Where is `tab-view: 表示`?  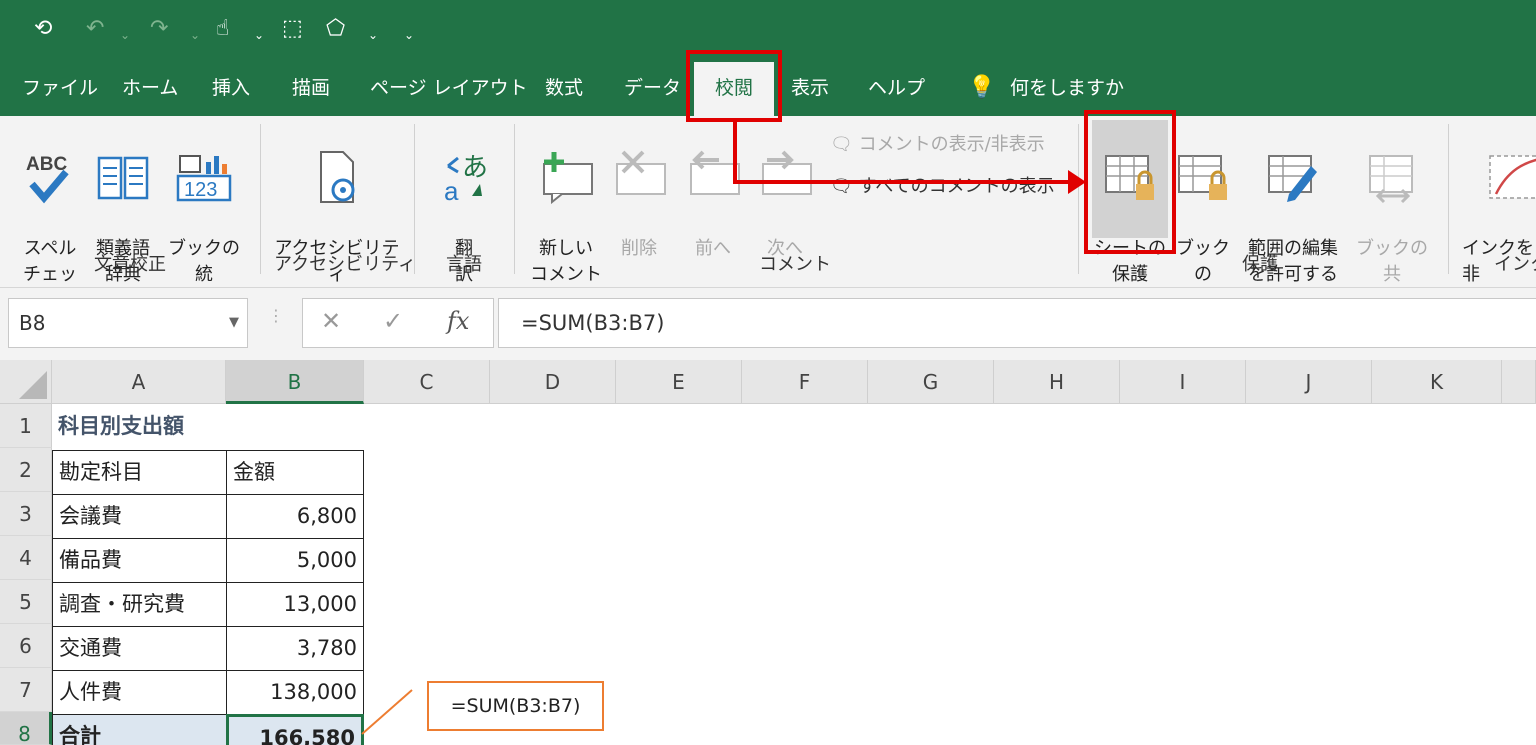
tab-view: 表示 is located at coordinates (810, 89).